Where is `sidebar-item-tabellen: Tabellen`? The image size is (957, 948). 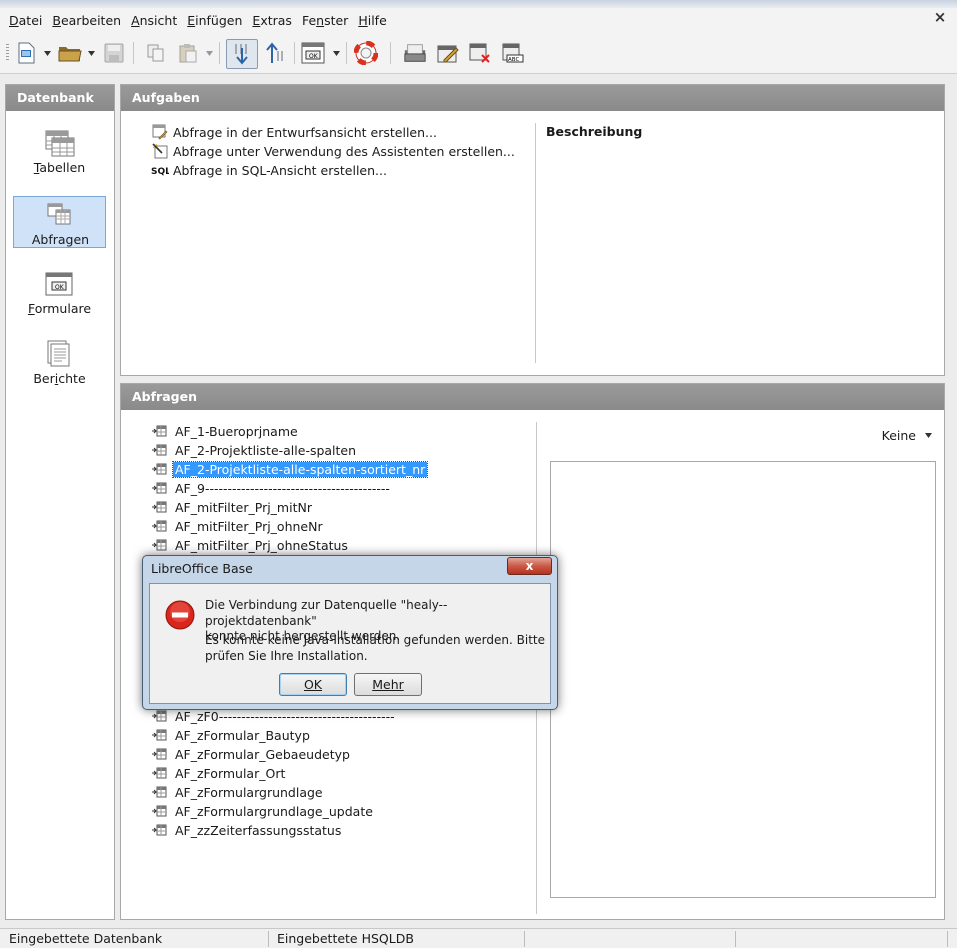 sidebar-item-tabellen: Tabellen is located at coordinates (59, 151).